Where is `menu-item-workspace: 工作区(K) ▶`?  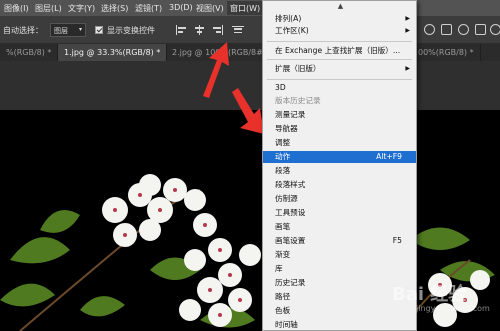 menu-item-workspace: 工作区(K) ▶ is located at coordinates (339, 31).